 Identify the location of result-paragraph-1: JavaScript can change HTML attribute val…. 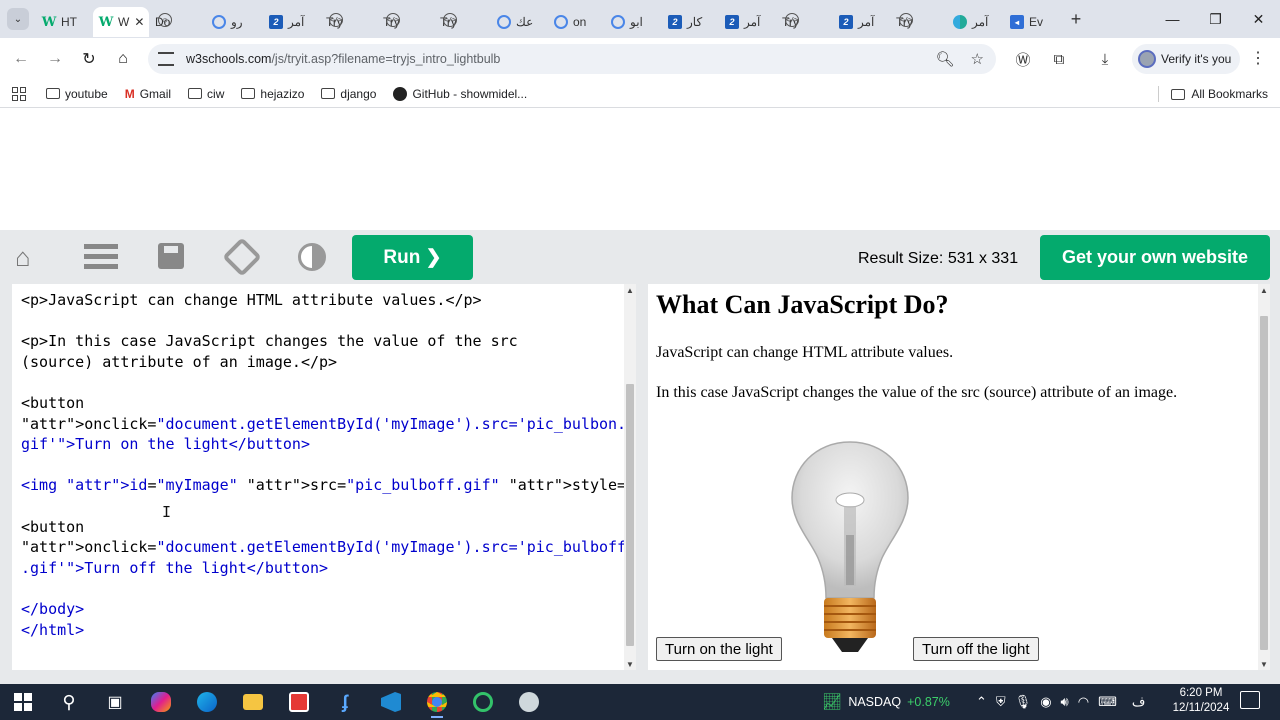
(805, 352).